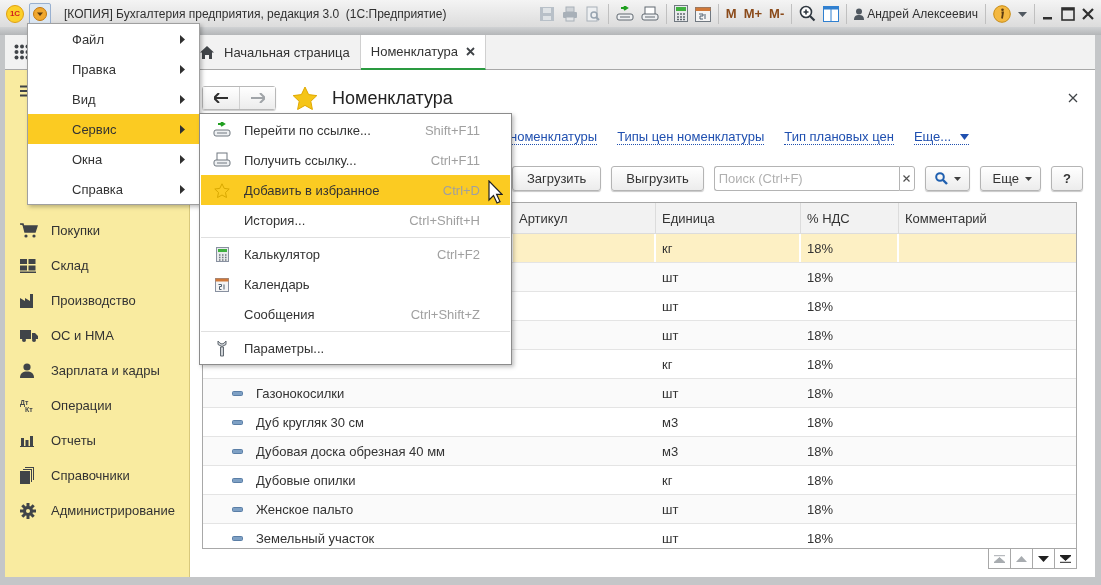 The image size is (1101, 585). I want to click on column-header: Единица, so click(728, 218).